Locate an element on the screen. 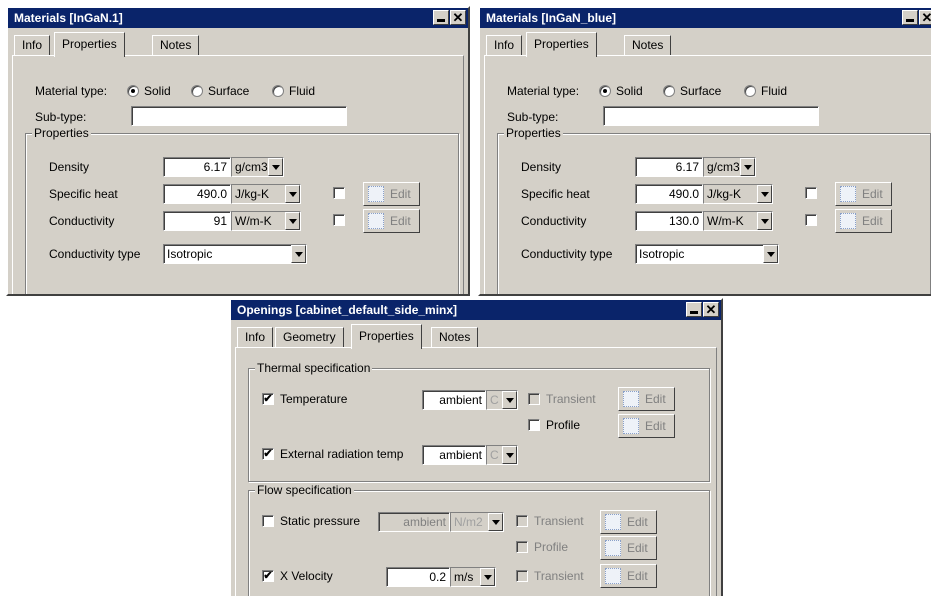  ext-rad-unit-select: C is located at coordinates (502, 455).